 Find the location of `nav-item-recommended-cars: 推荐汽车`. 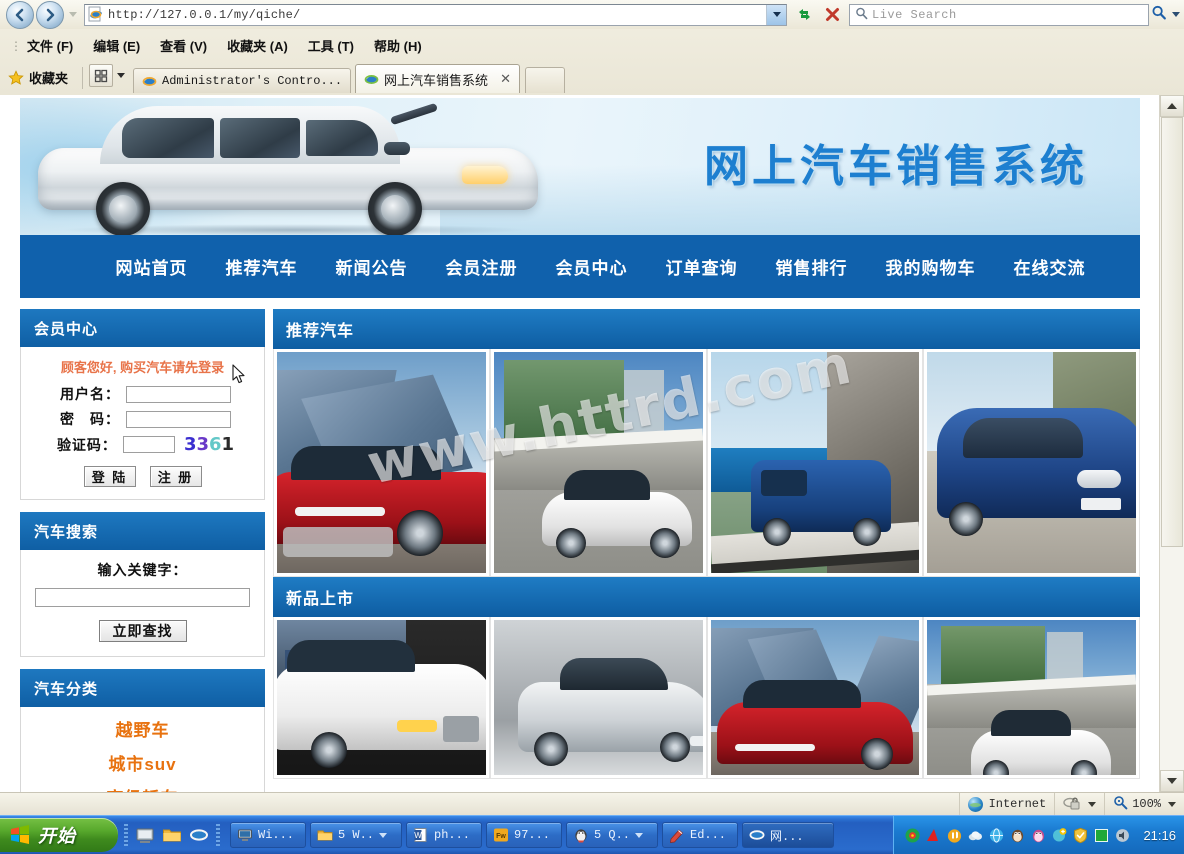

nav-item-recommended-cars: 推荐汽车 is located at coordinates (262, 266).